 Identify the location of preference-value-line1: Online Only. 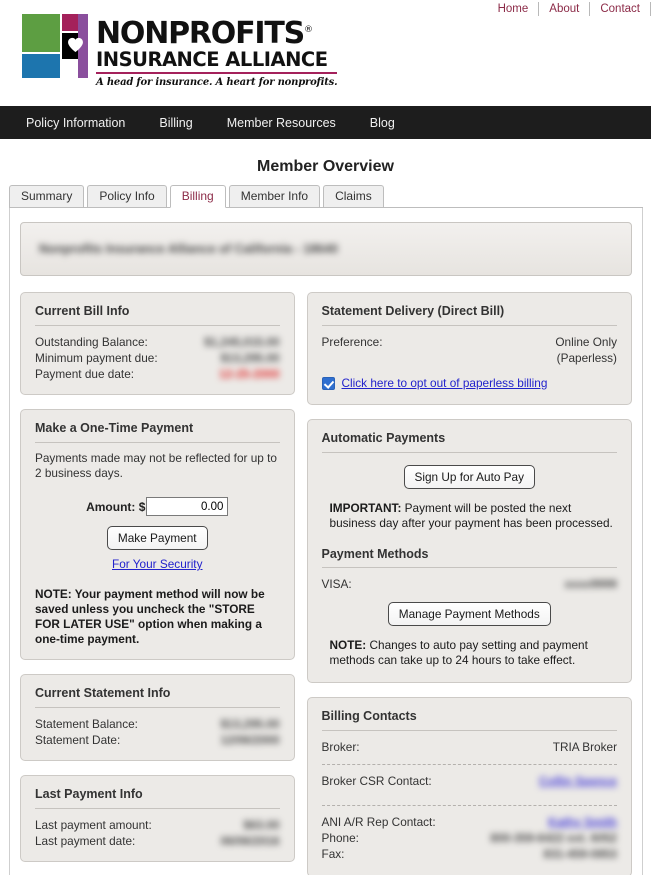
(586, 342).